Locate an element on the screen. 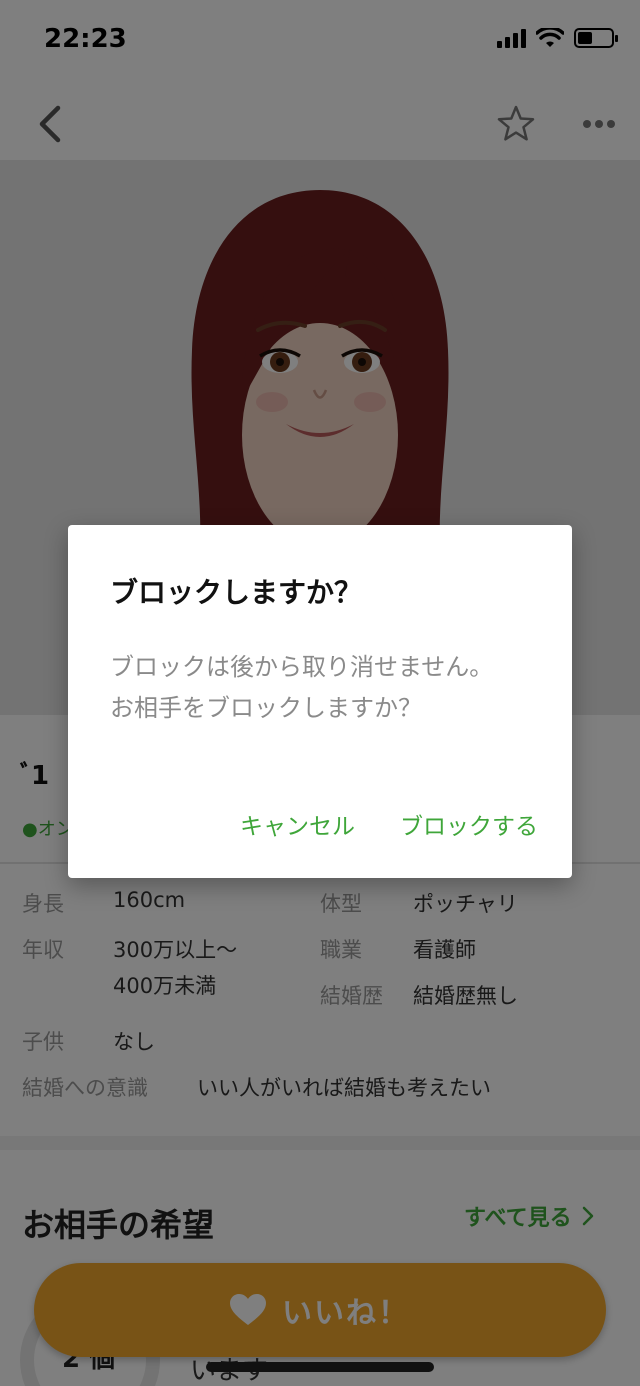  home-indicator is located at coordinates (320, 1367).